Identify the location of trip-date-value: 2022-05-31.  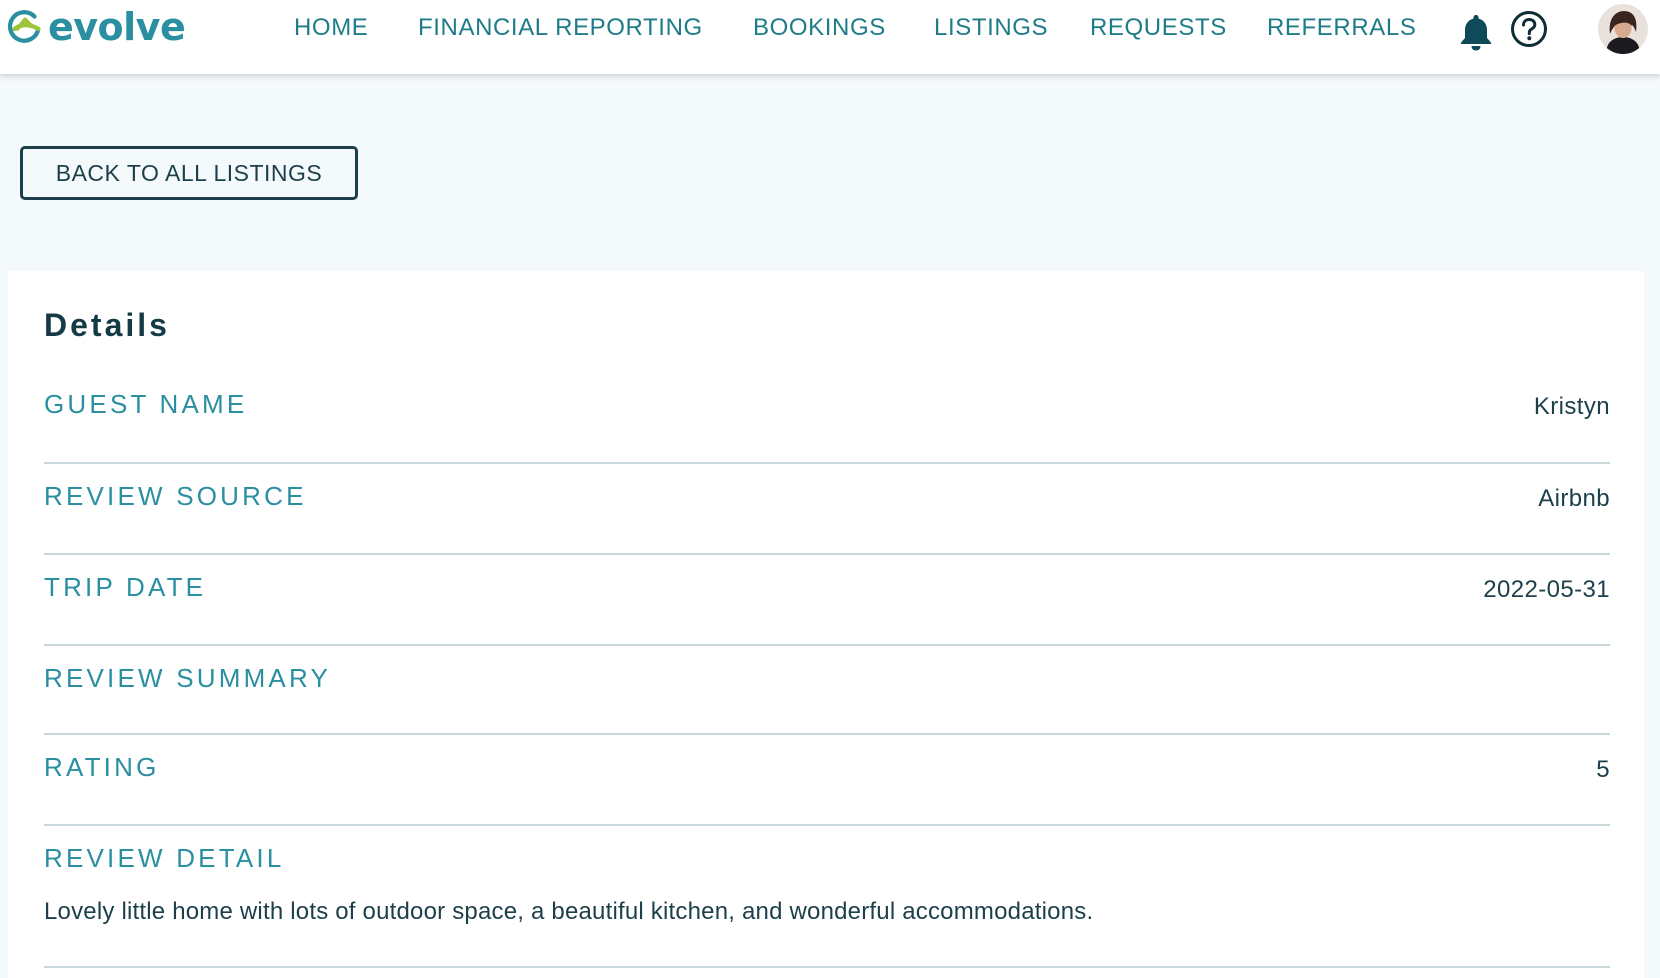
(1546, 589).